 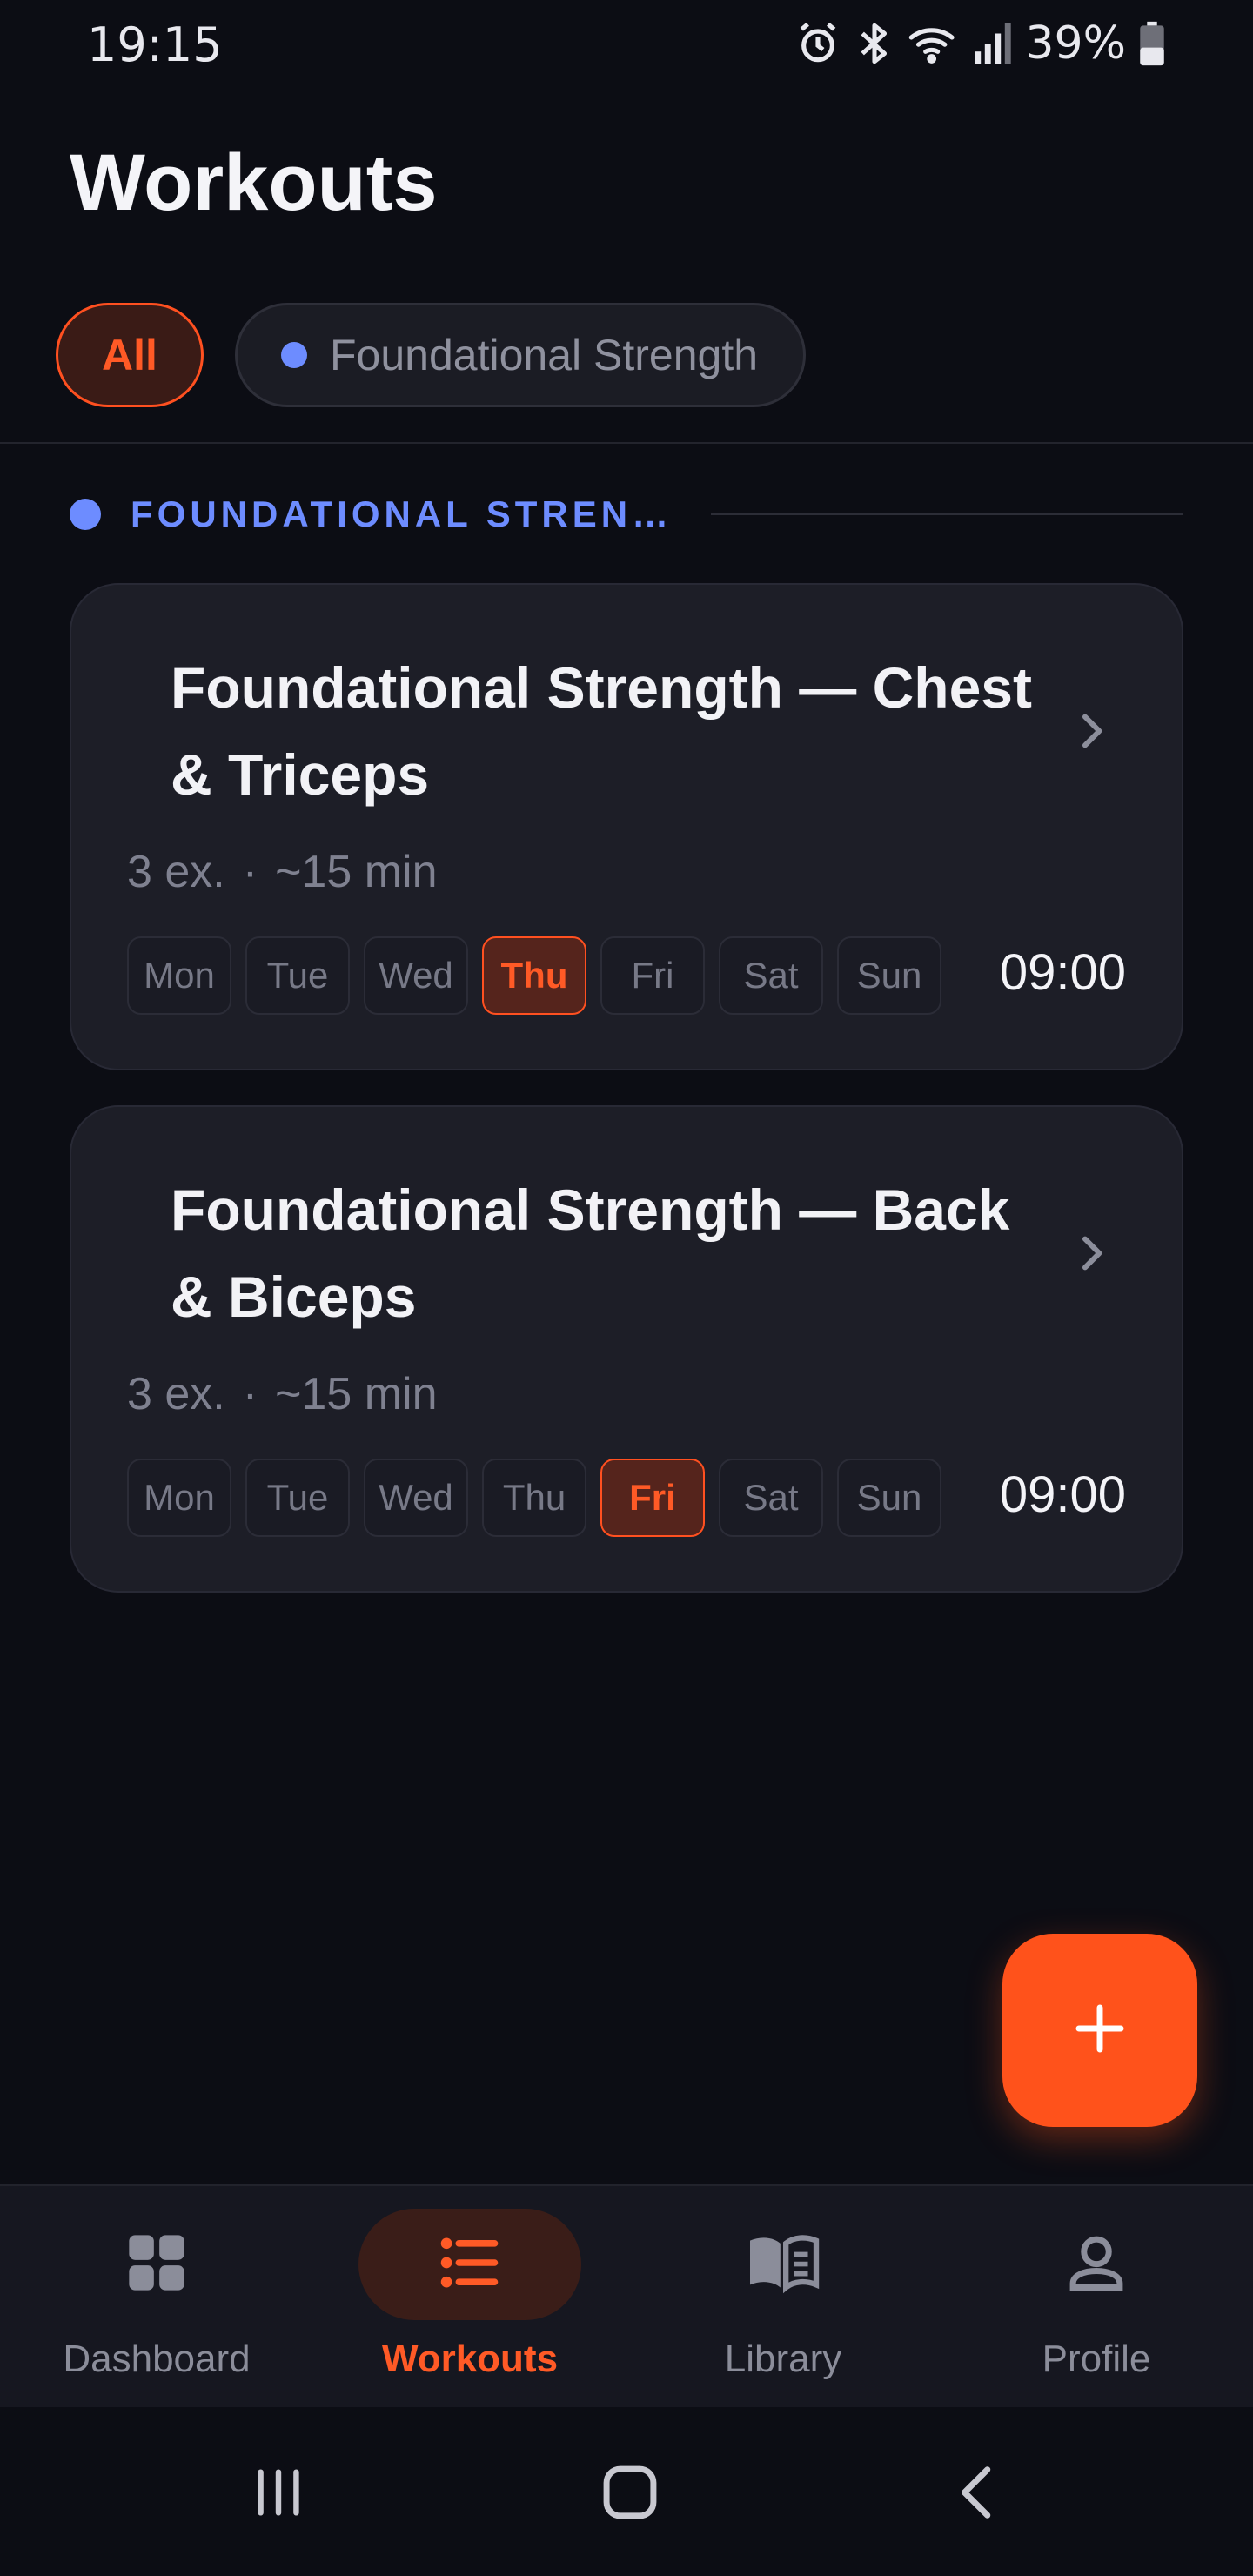 I want to click on nav-item-workouts: Workouts, so click(x=470, y=2300).